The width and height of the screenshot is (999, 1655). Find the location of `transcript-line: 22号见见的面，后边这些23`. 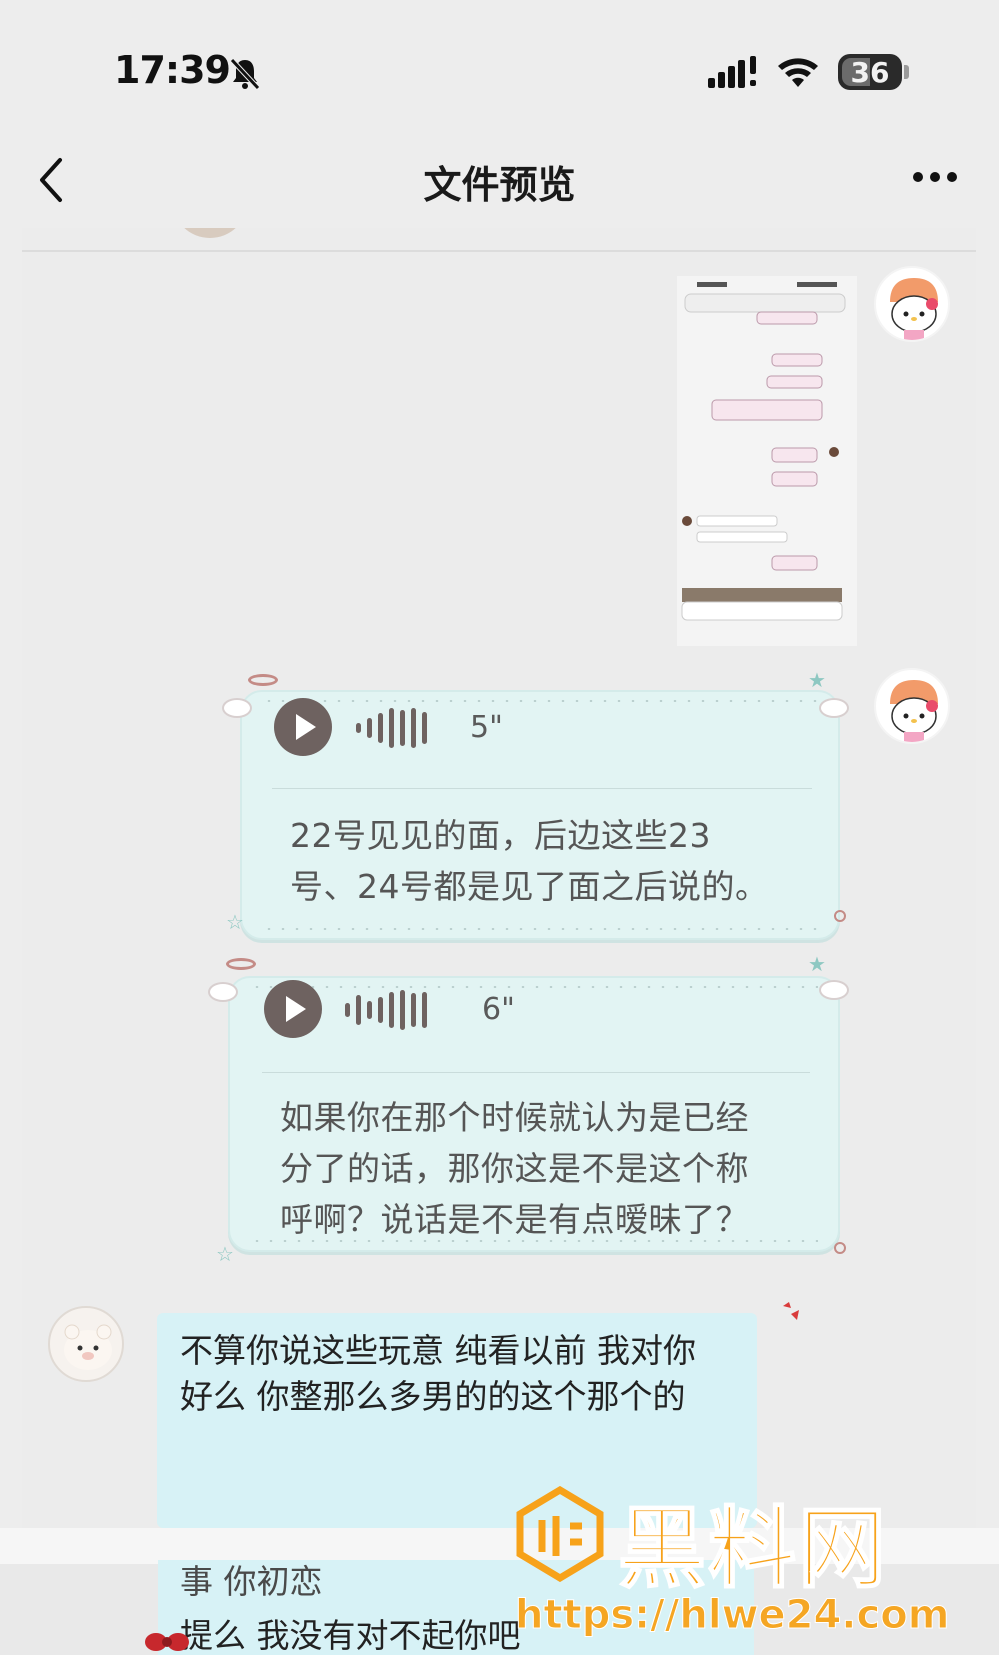

transcript-line: 22号见见的面，后边这些23 is located at coordinates (500, 835).